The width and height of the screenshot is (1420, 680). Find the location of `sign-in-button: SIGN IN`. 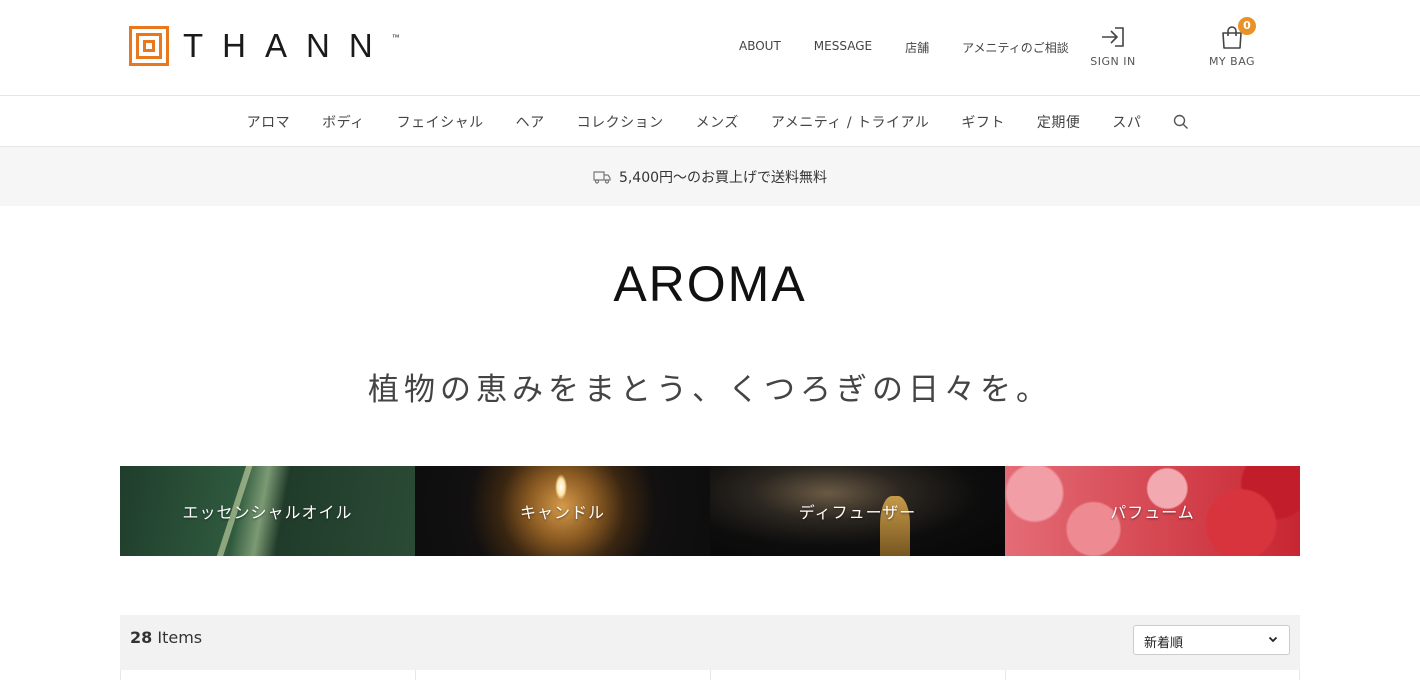

sign-in-button: SIGN IN is located at coordinates (1113, 47).